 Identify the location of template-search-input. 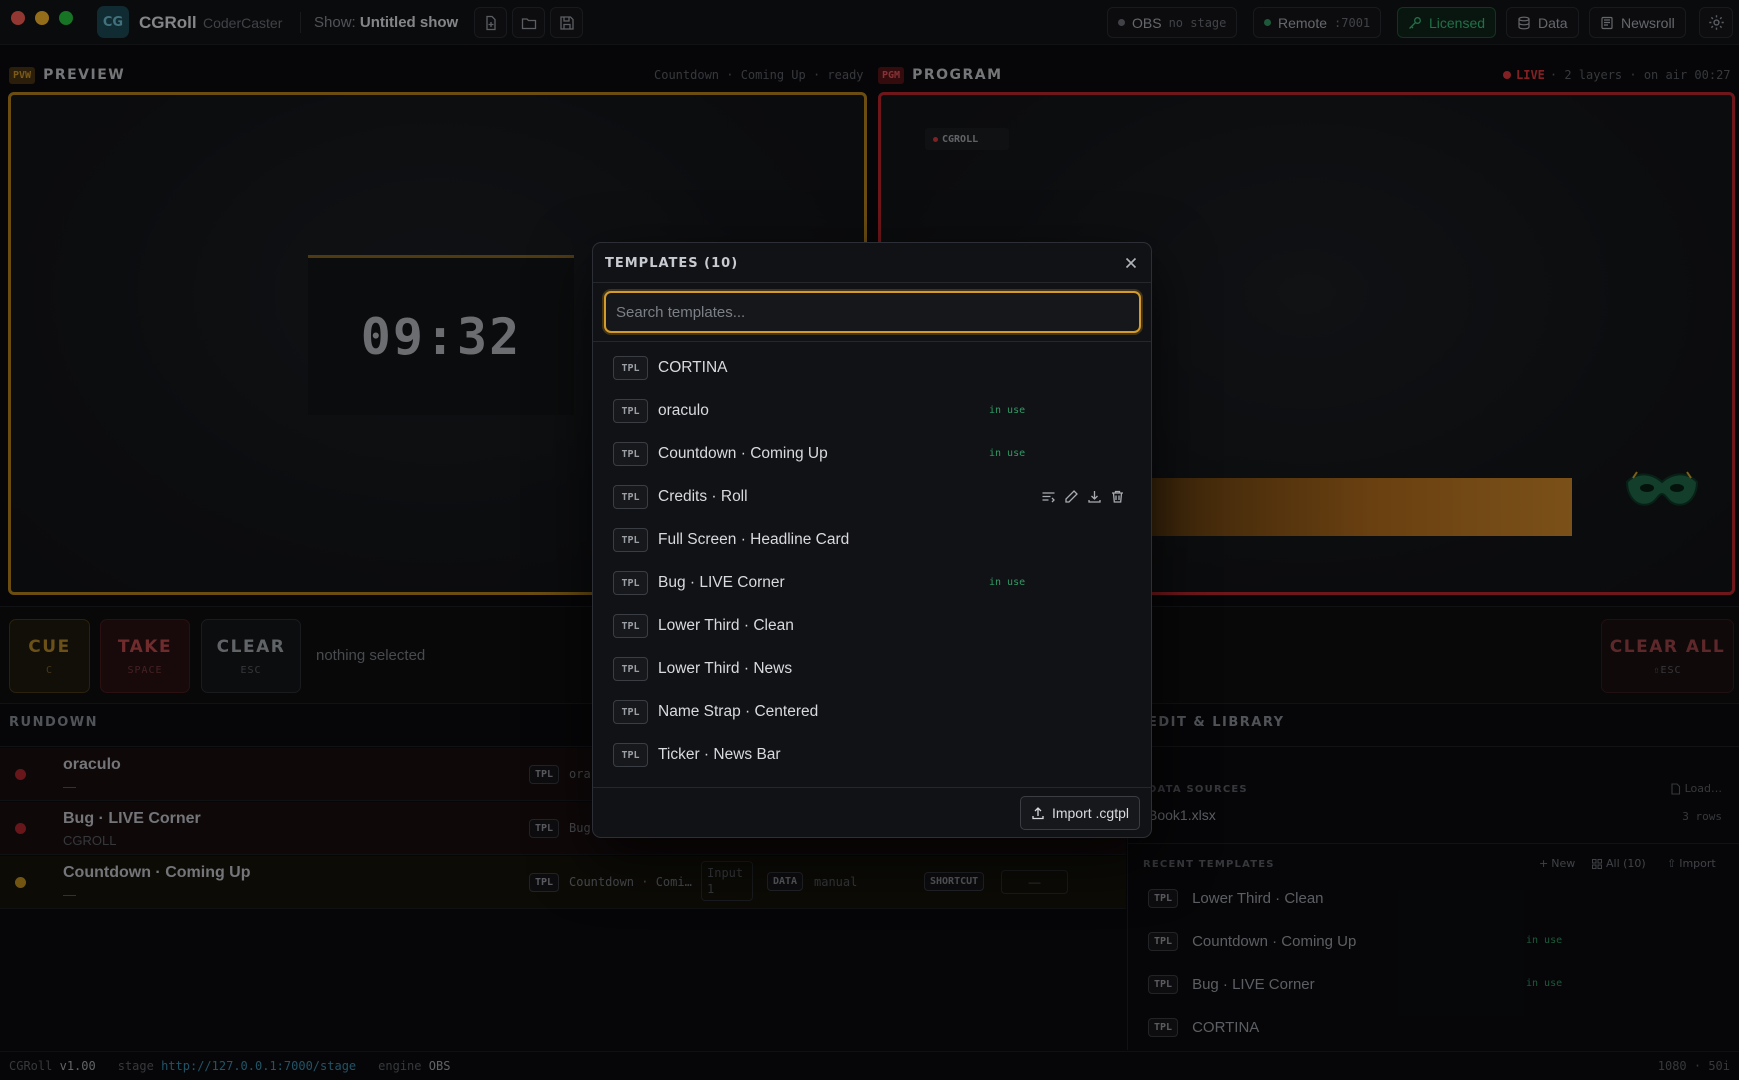
(872, 312).